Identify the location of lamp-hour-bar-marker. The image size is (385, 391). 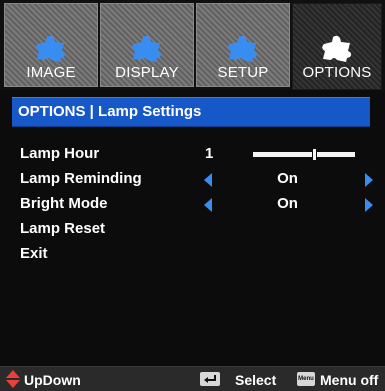
(315, 154).